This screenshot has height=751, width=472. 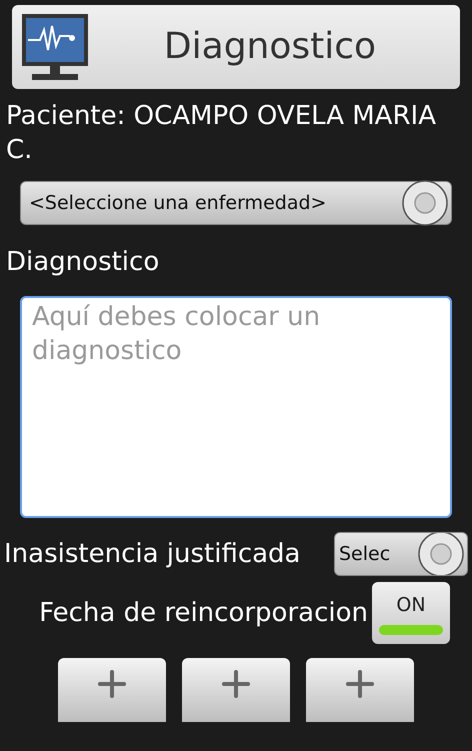 I want to click on header-title: Diagnostico, so click(x=270, y=47).